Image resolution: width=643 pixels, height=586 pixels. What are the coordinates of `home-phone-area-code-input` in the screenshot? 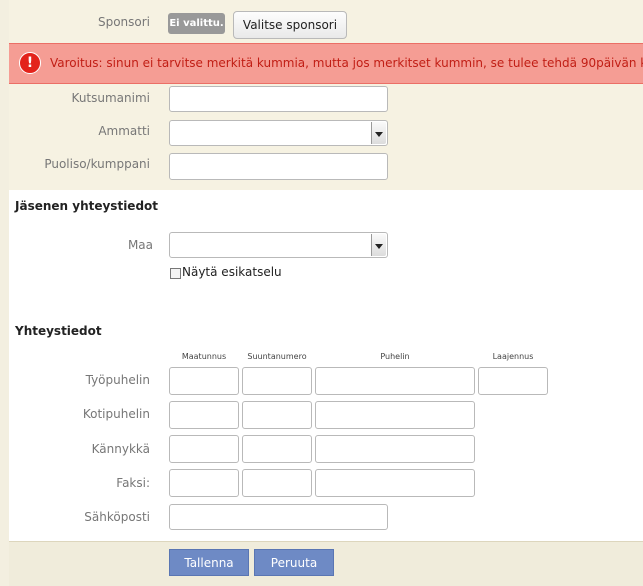 It's located at (277, 415).